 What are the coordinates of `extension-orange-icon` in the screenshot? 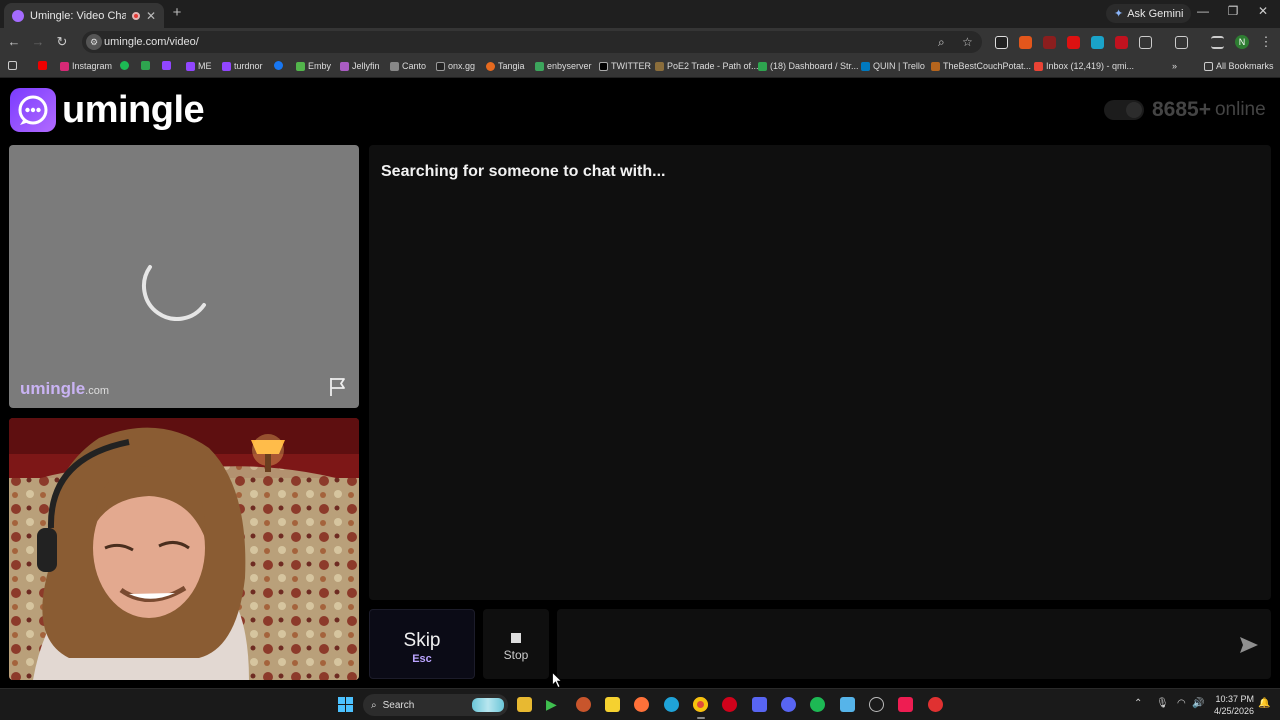 It's located at (1025, 42).